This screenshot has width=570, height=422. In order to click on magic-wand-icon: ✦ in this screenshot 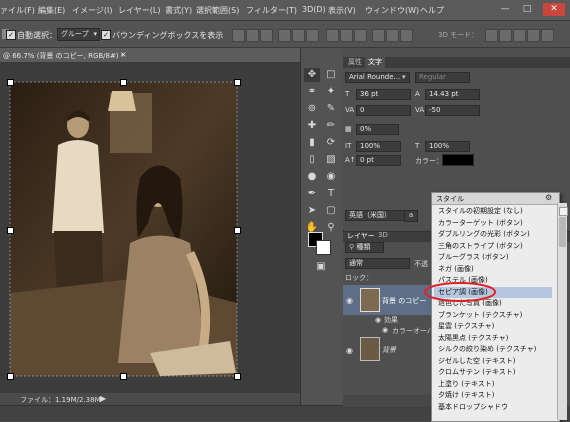, I will do `click(331, 92)`.